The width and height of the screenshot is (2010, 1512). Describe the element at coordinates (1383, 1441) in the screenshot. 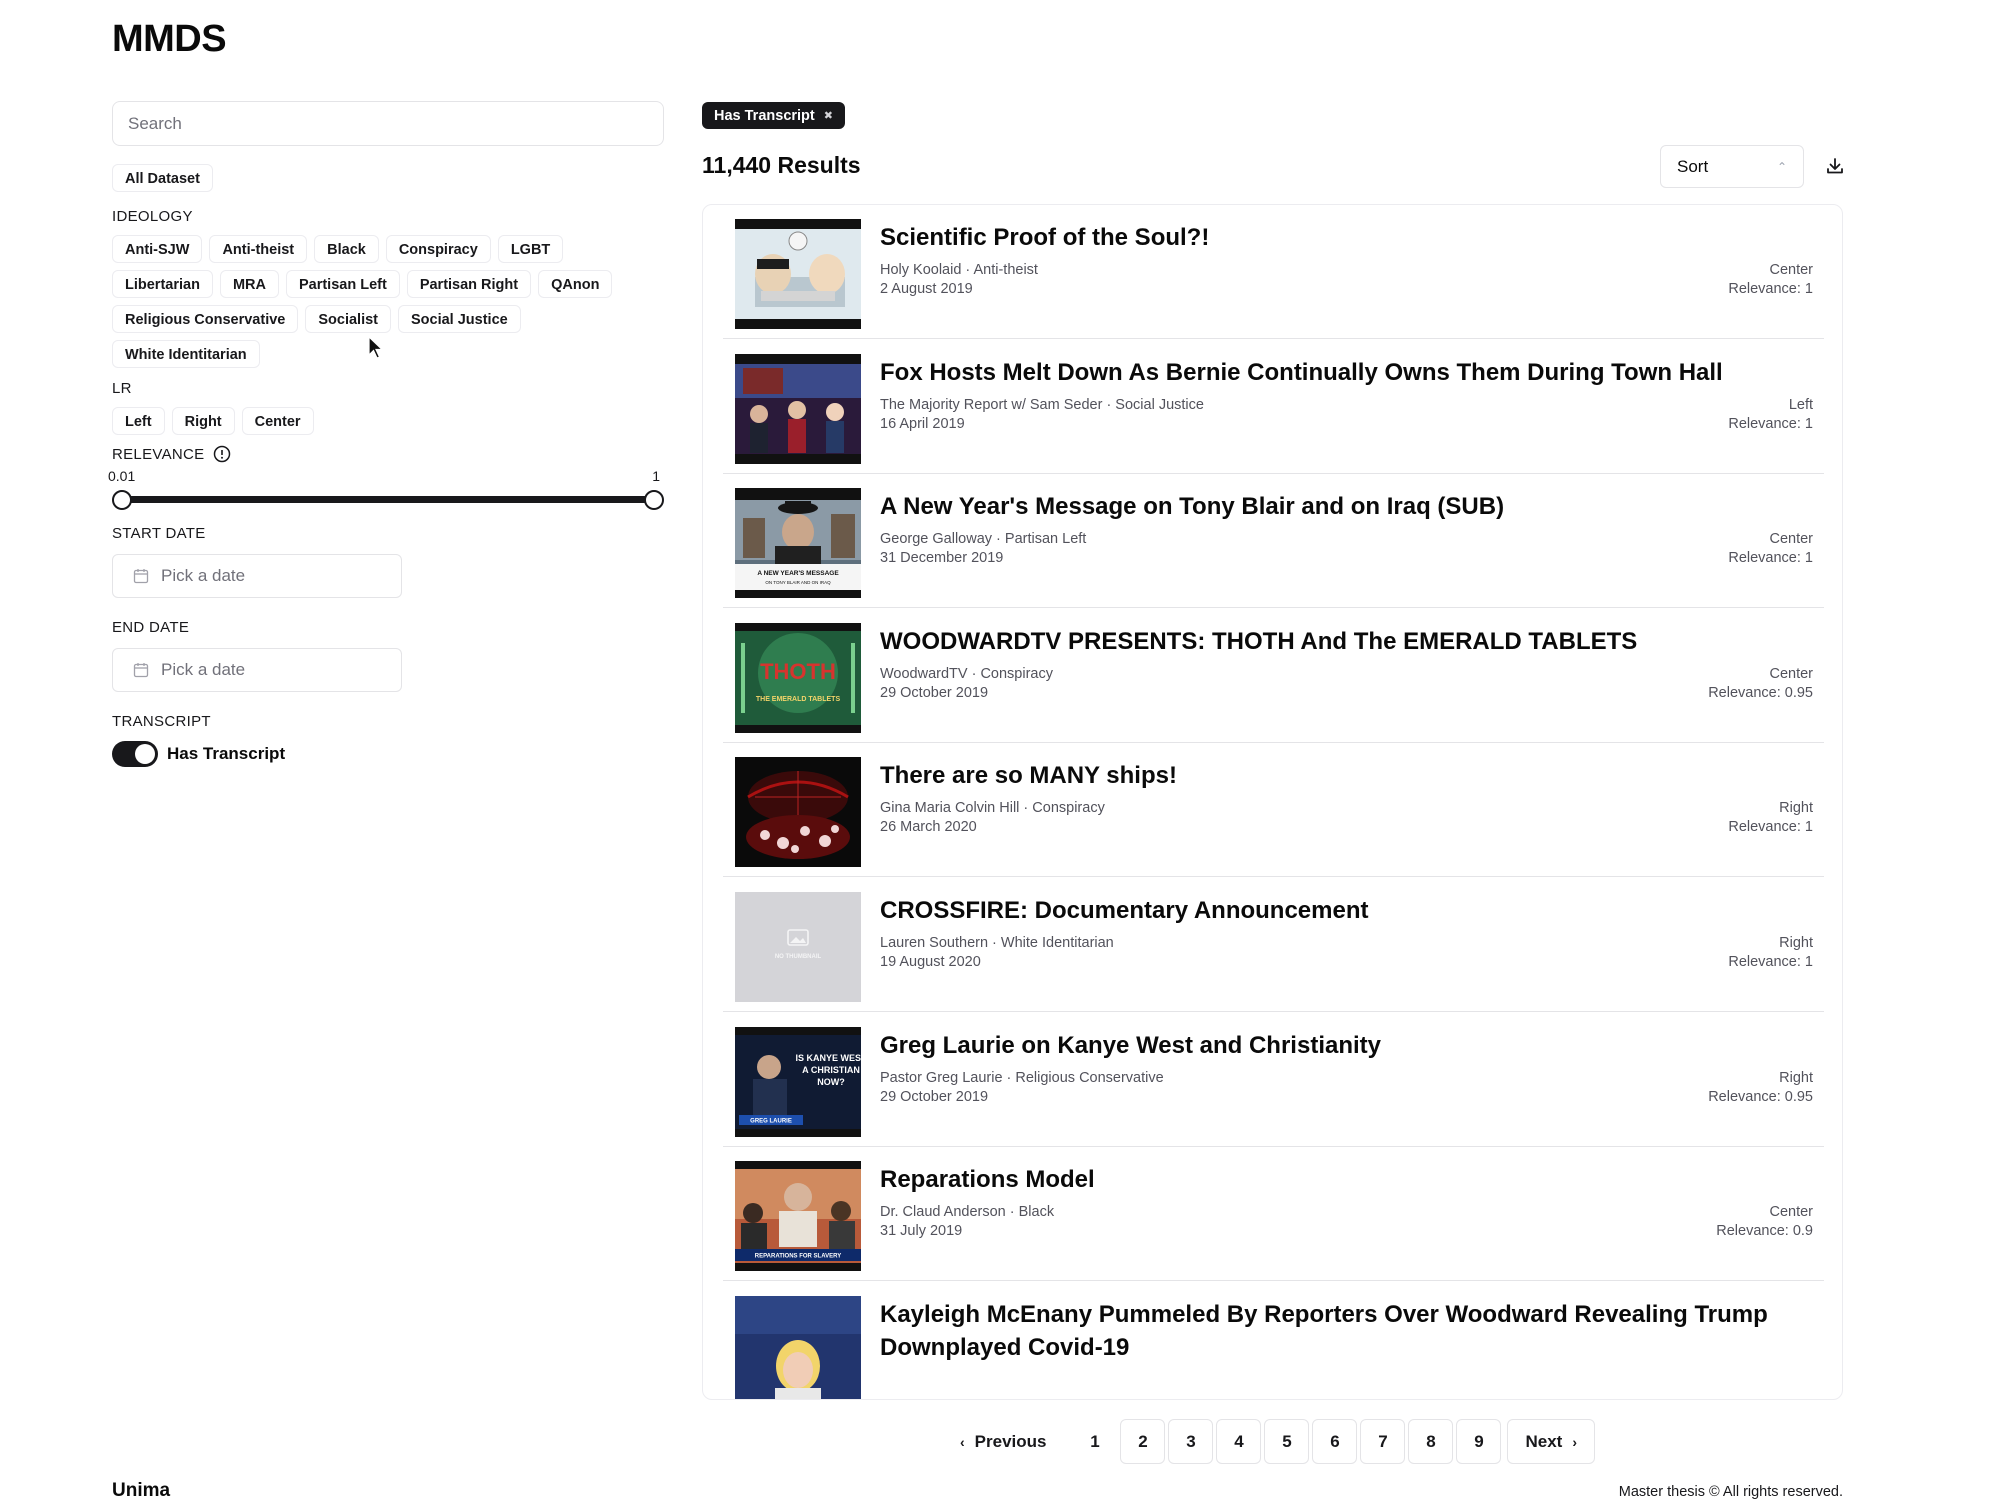

I see `page-number-button: 7` at that location.